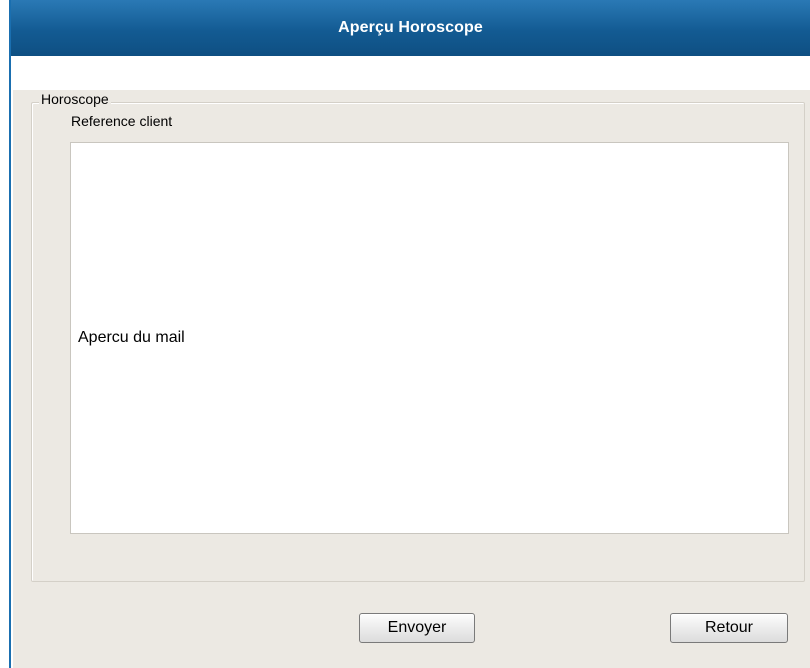 The height and width of the screenshot is (668, 810). I want to click on reference-client-label: Reference client, so click(122, 121).